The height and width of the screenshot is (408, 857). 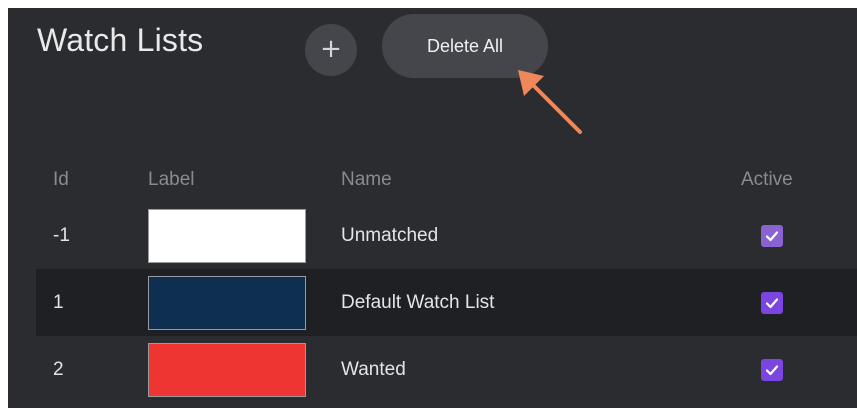 What do you see at coordinates (446, 180) in the screenshot?
I see `table-header-row: Id Label Name Active` at bounding box center [446, 180].